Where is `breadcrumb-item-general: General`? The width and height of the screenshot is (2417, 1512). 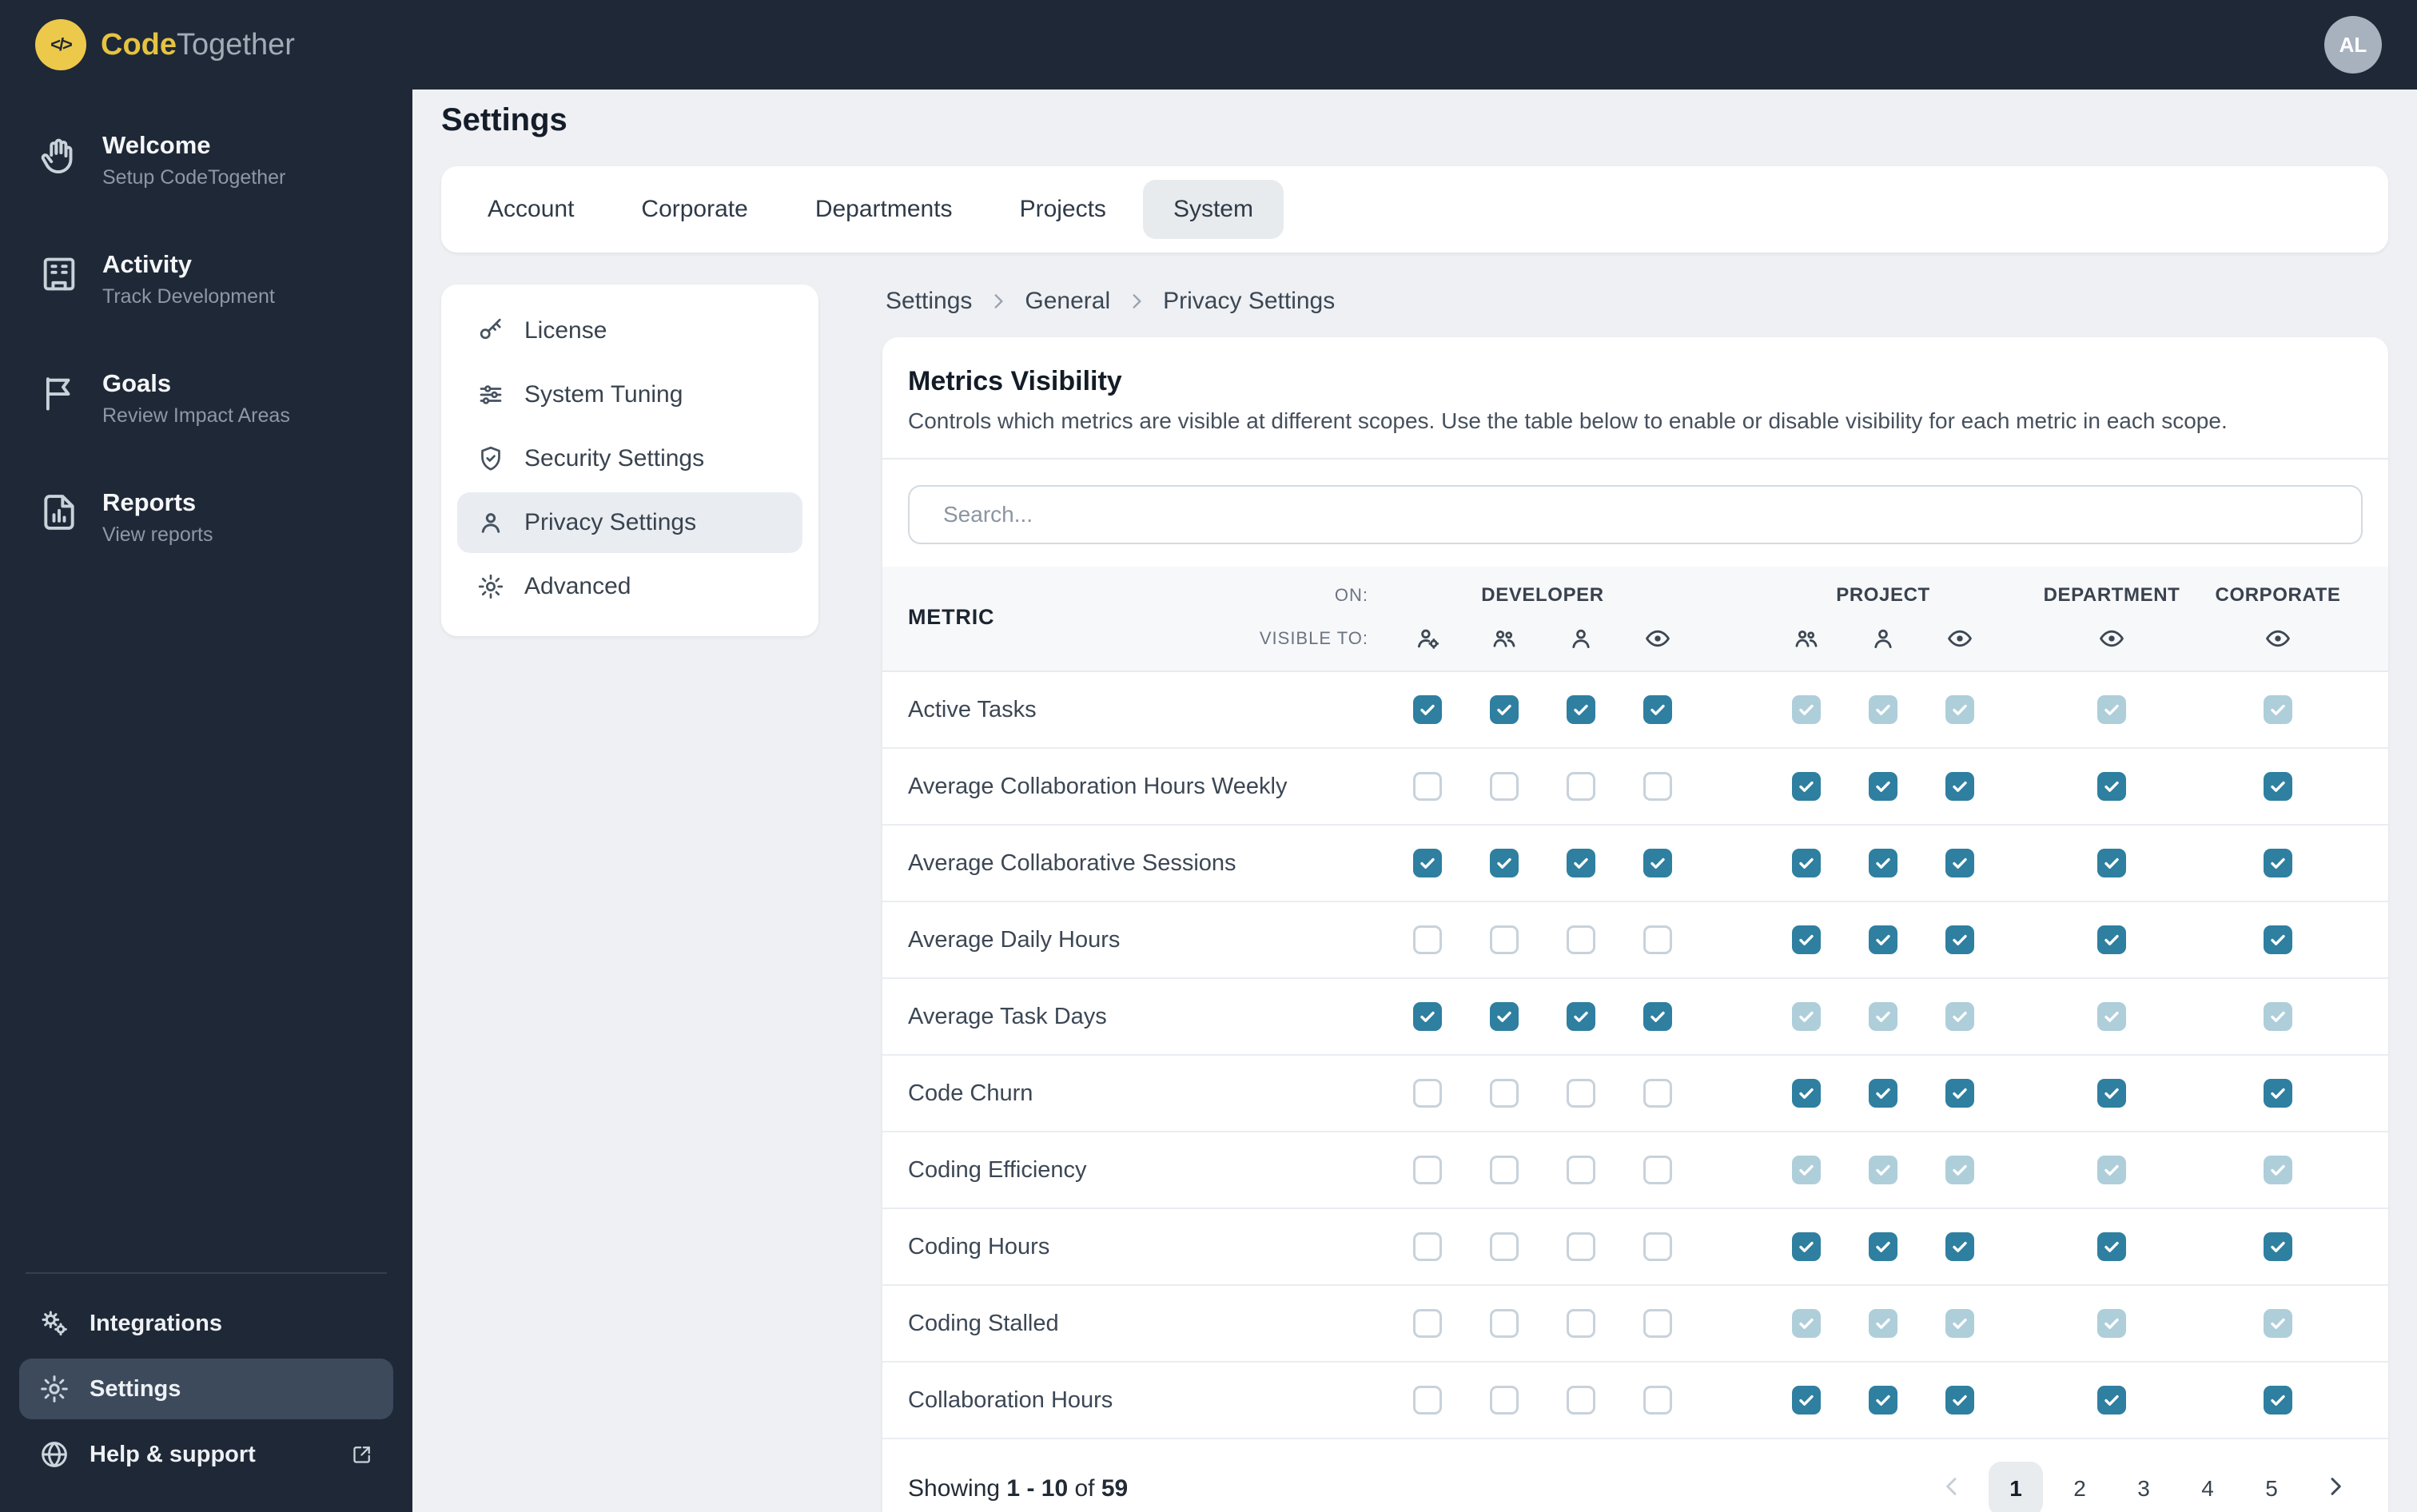 breadcrumb-item-general: General is located at coordinates (1067, 301).